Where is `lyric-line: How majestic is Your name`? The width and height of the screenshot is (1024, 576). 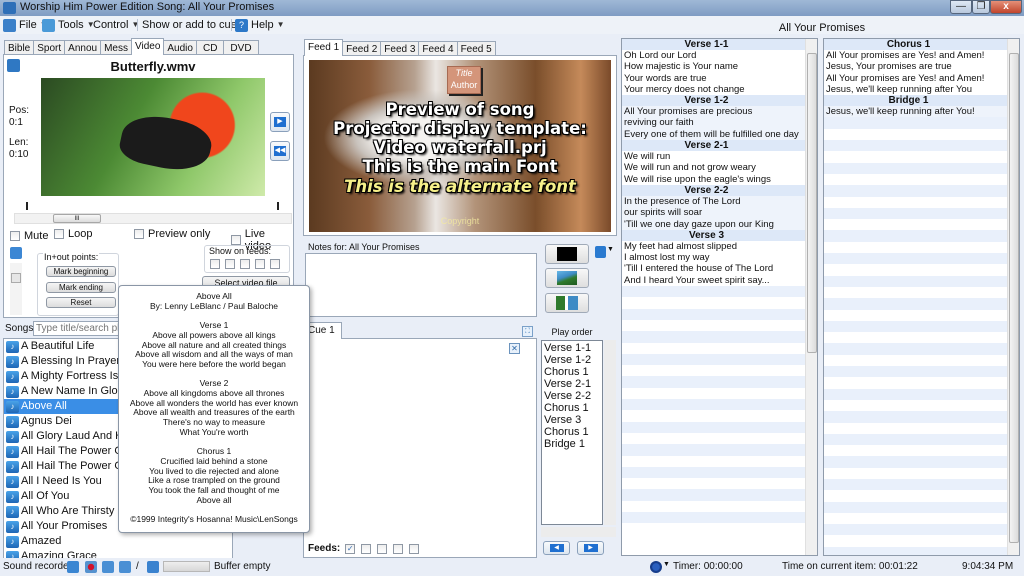
lyric-line: How majestic is Your name is located at coordinates (713, 66).